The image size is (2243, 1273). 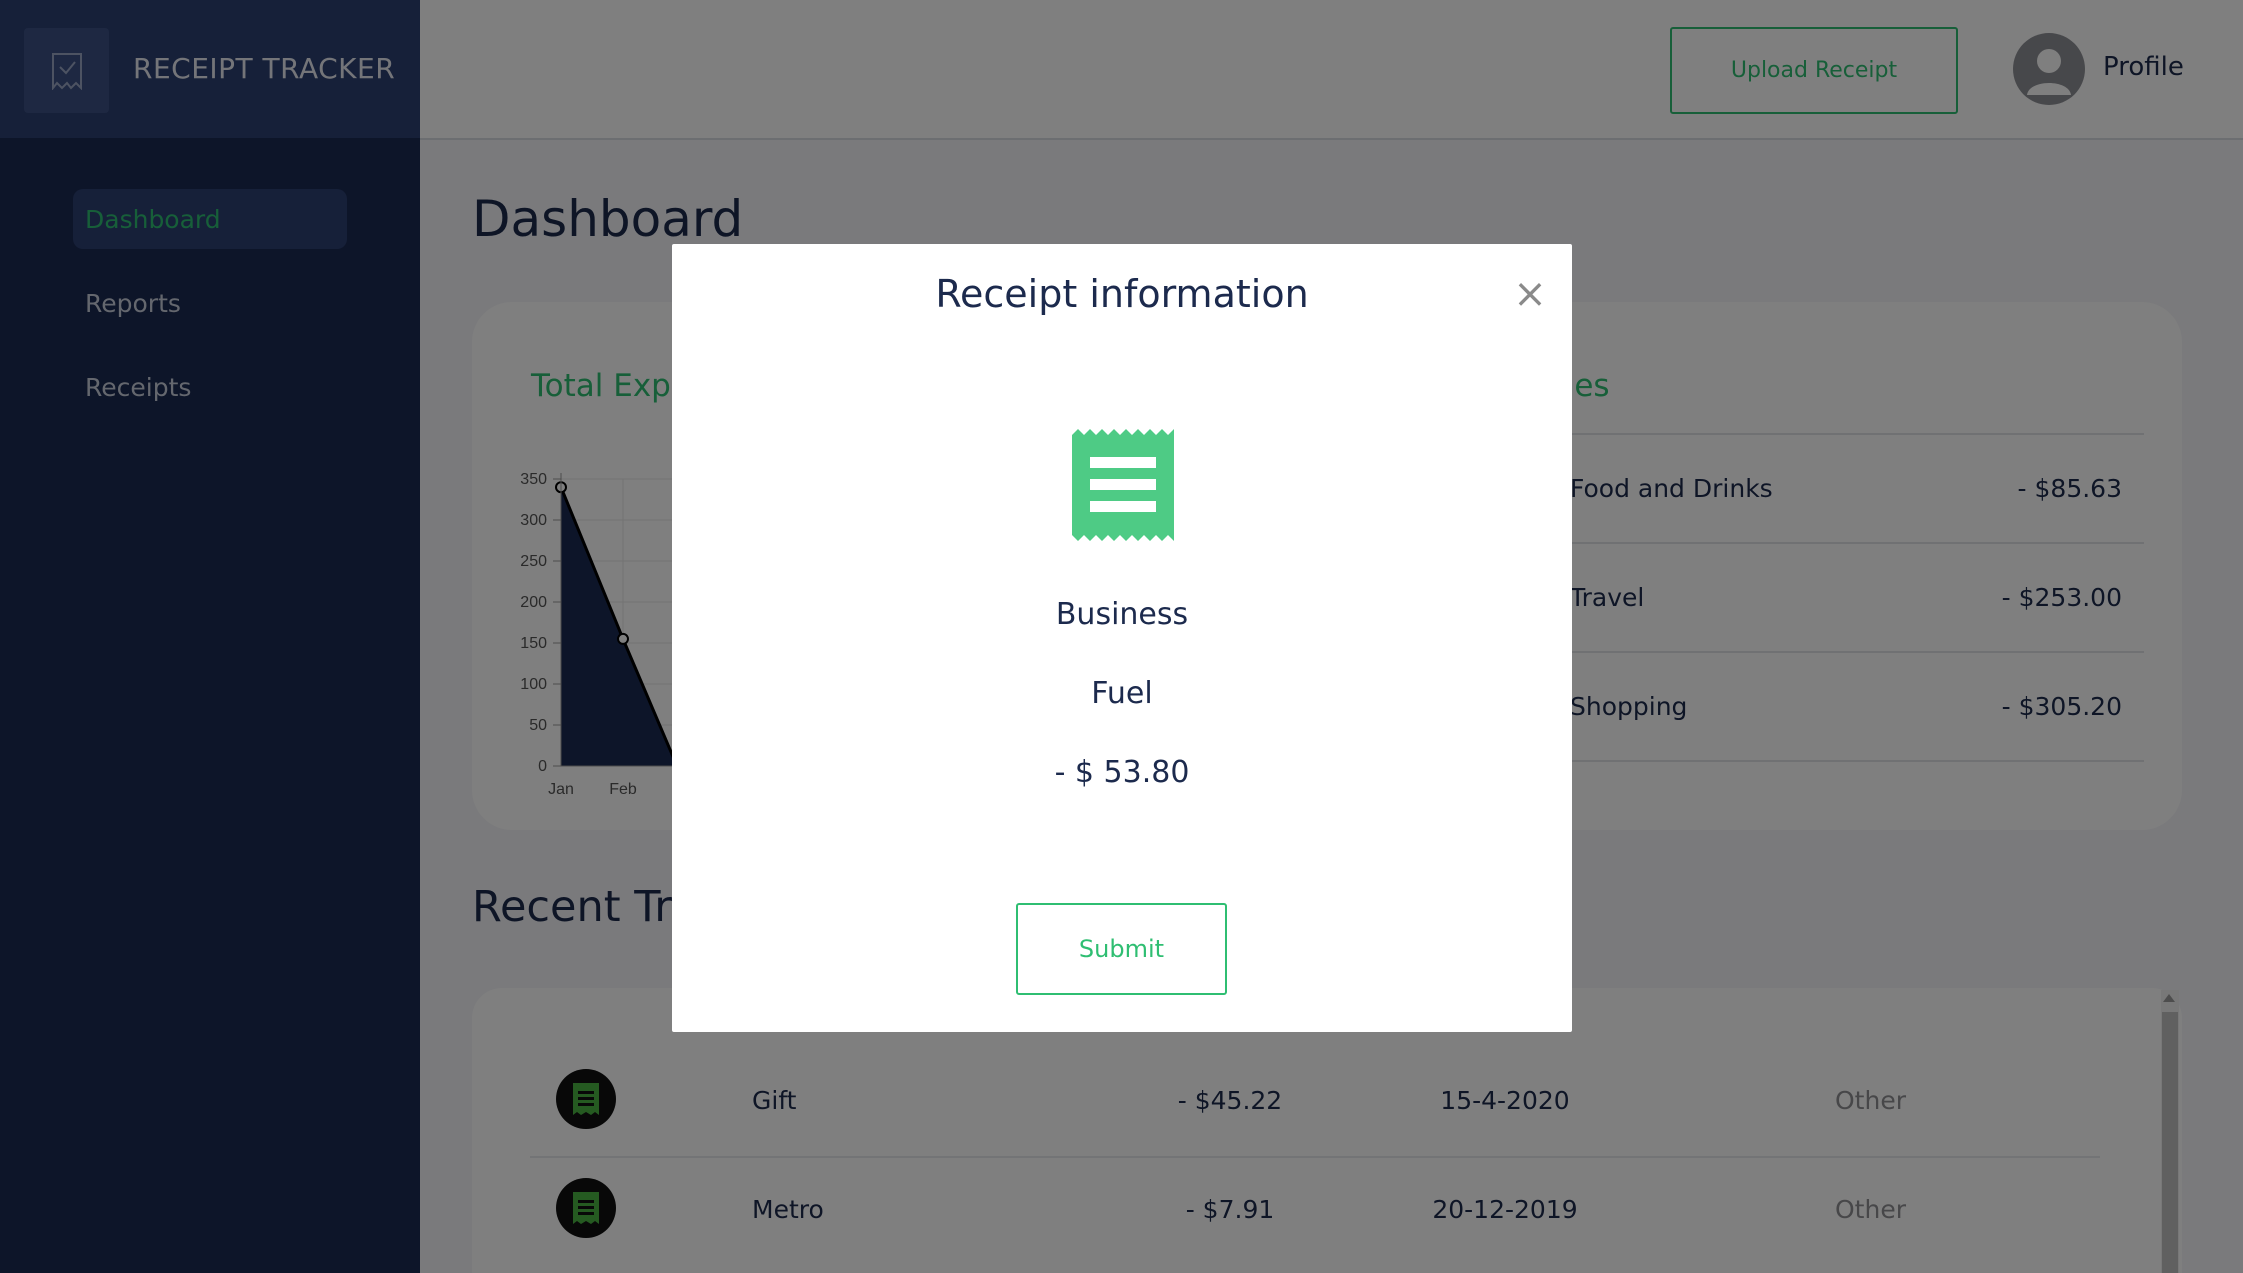 I want to click on receipt-type: Business, so click(x=1122, y=614).